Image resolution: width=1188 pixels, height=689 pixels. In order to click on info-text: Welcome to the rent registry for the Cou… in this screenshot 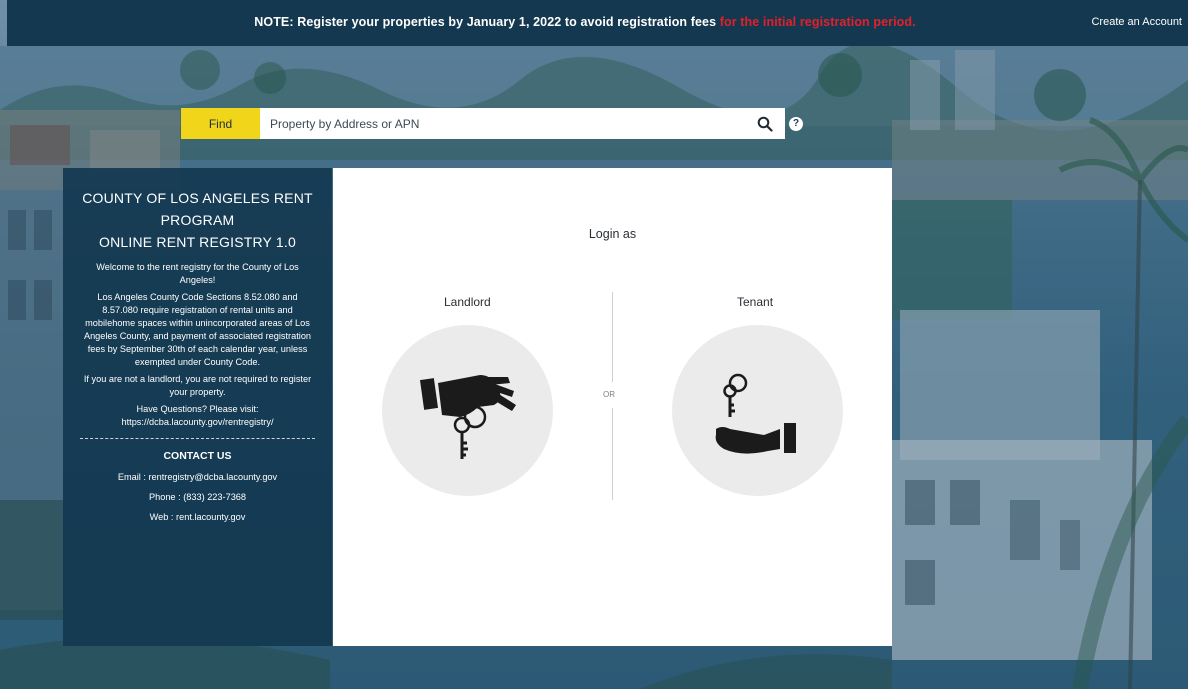, I will do `click(197, 345)`.